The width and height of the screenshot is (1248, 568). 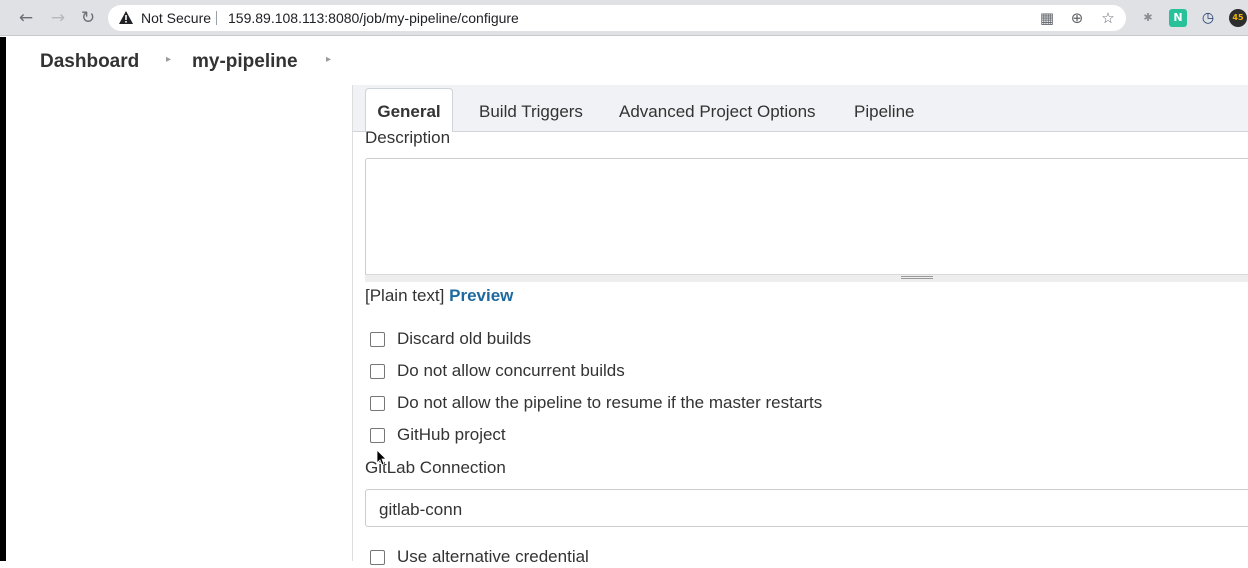 I want to click on qr-code-icon: ▦, so click(x=1047, y=18).